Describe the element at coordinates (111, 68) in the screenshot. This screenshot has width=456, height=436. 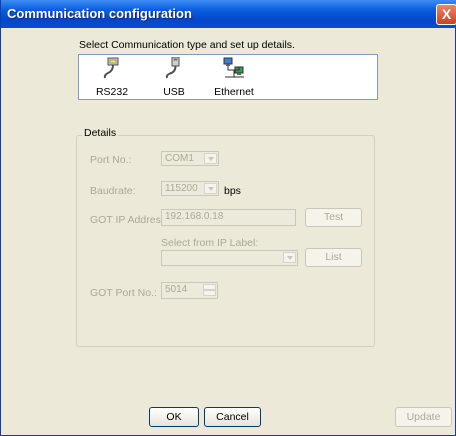
I see `serial-cable-icon` at that location.